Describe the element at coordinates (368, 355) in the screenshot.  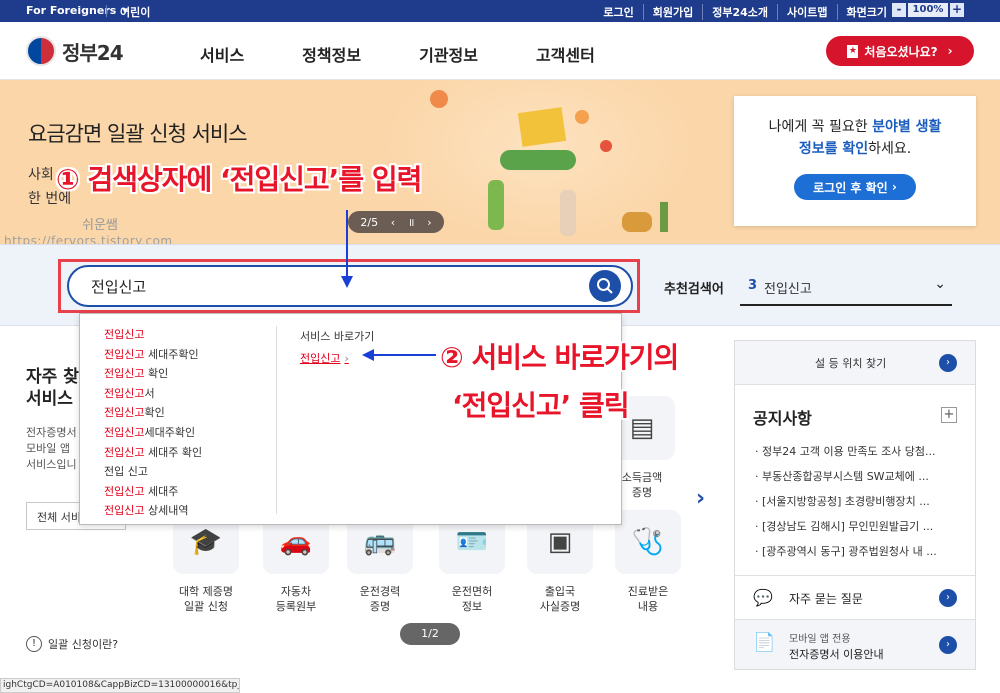
I see `arrow-left-head` at that location.